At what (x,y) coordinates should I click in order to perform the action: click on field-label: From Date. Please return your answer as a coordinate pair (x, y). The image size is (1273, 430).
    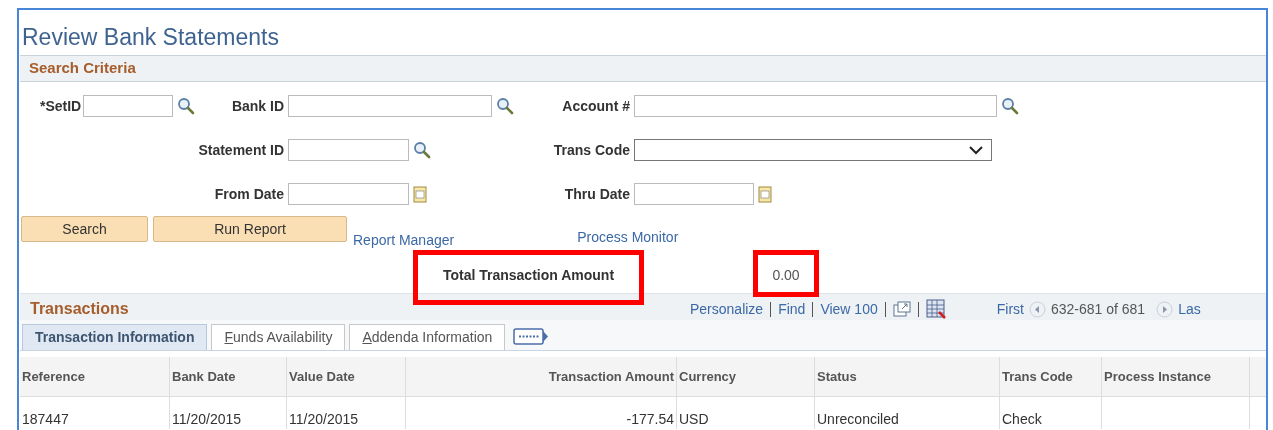
    Looking at the image, I should click on (249, 194).